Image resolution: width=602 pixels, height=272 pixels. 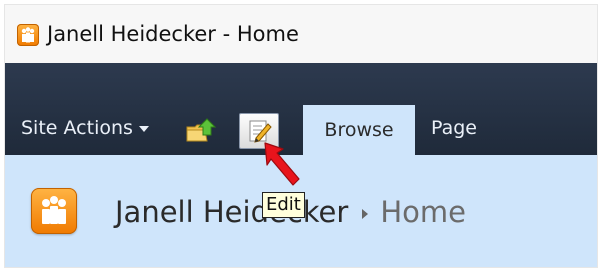 I want to click on sharepoint-site-icon, so click(x=28, y=35).